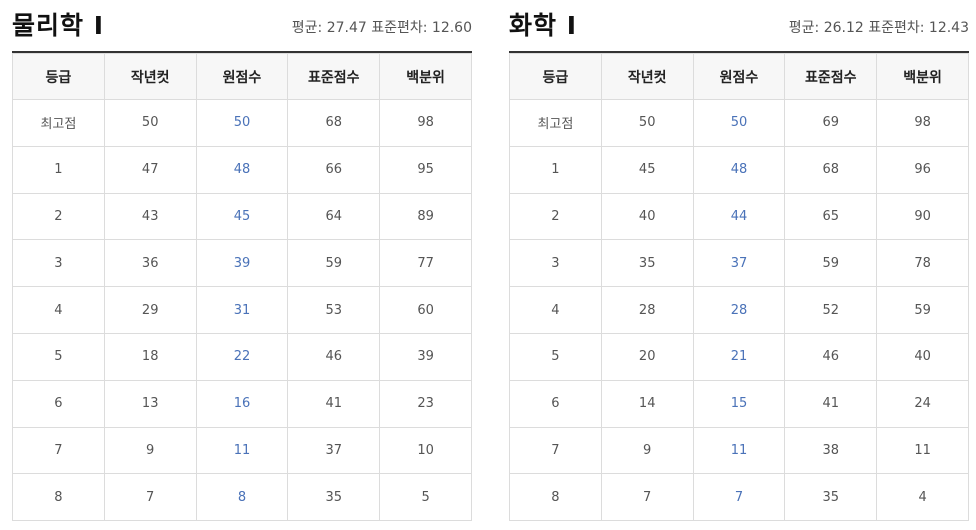  I want to click on table-row: 7 9 11 37 10, so click(242, 450).